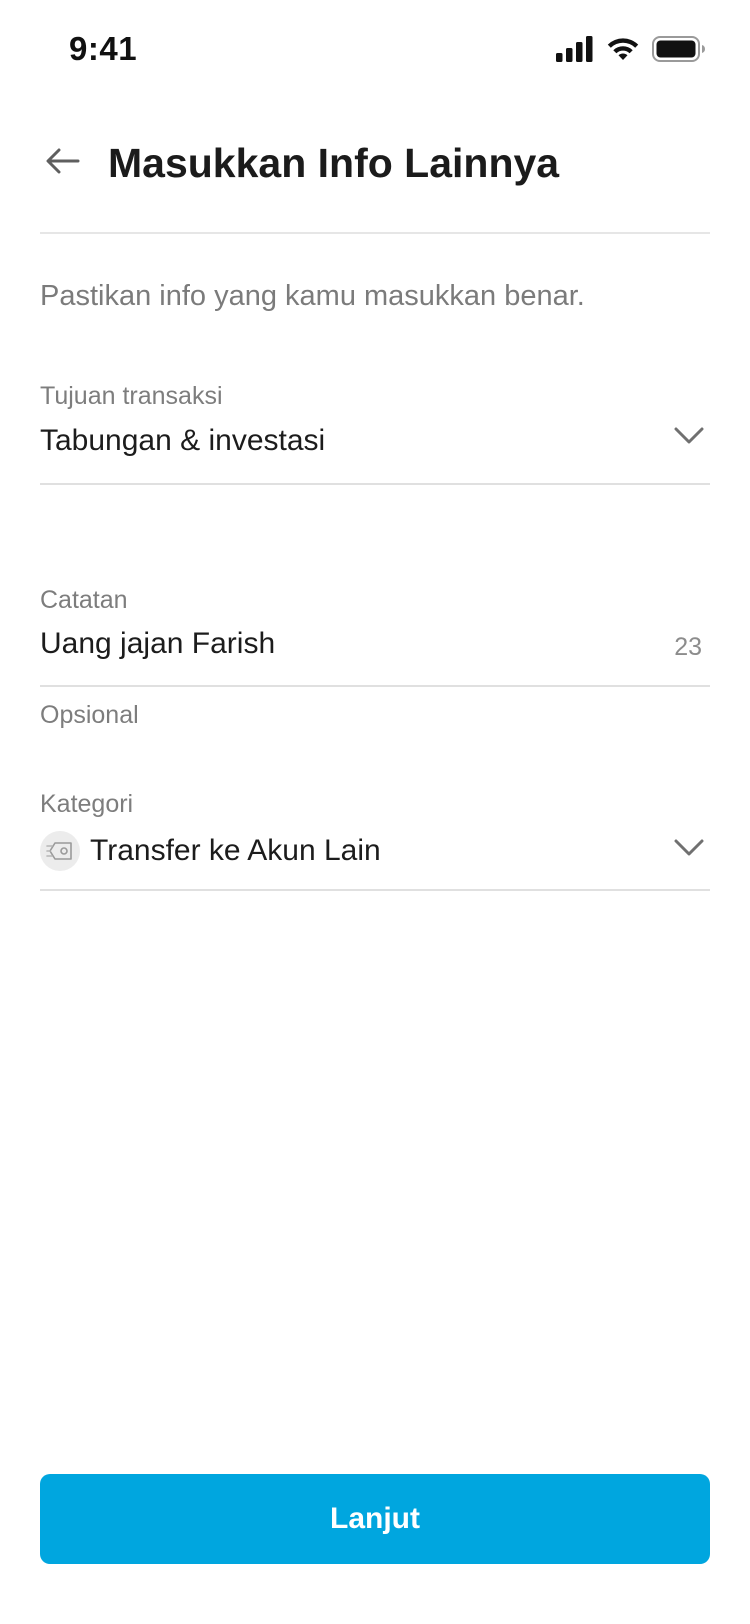 This screenshot has width=750, height=1624. Describe the element at coordinates (235, 850) in the screenshot. I see `category-value: Transfer ke Akun Lain` at that location.